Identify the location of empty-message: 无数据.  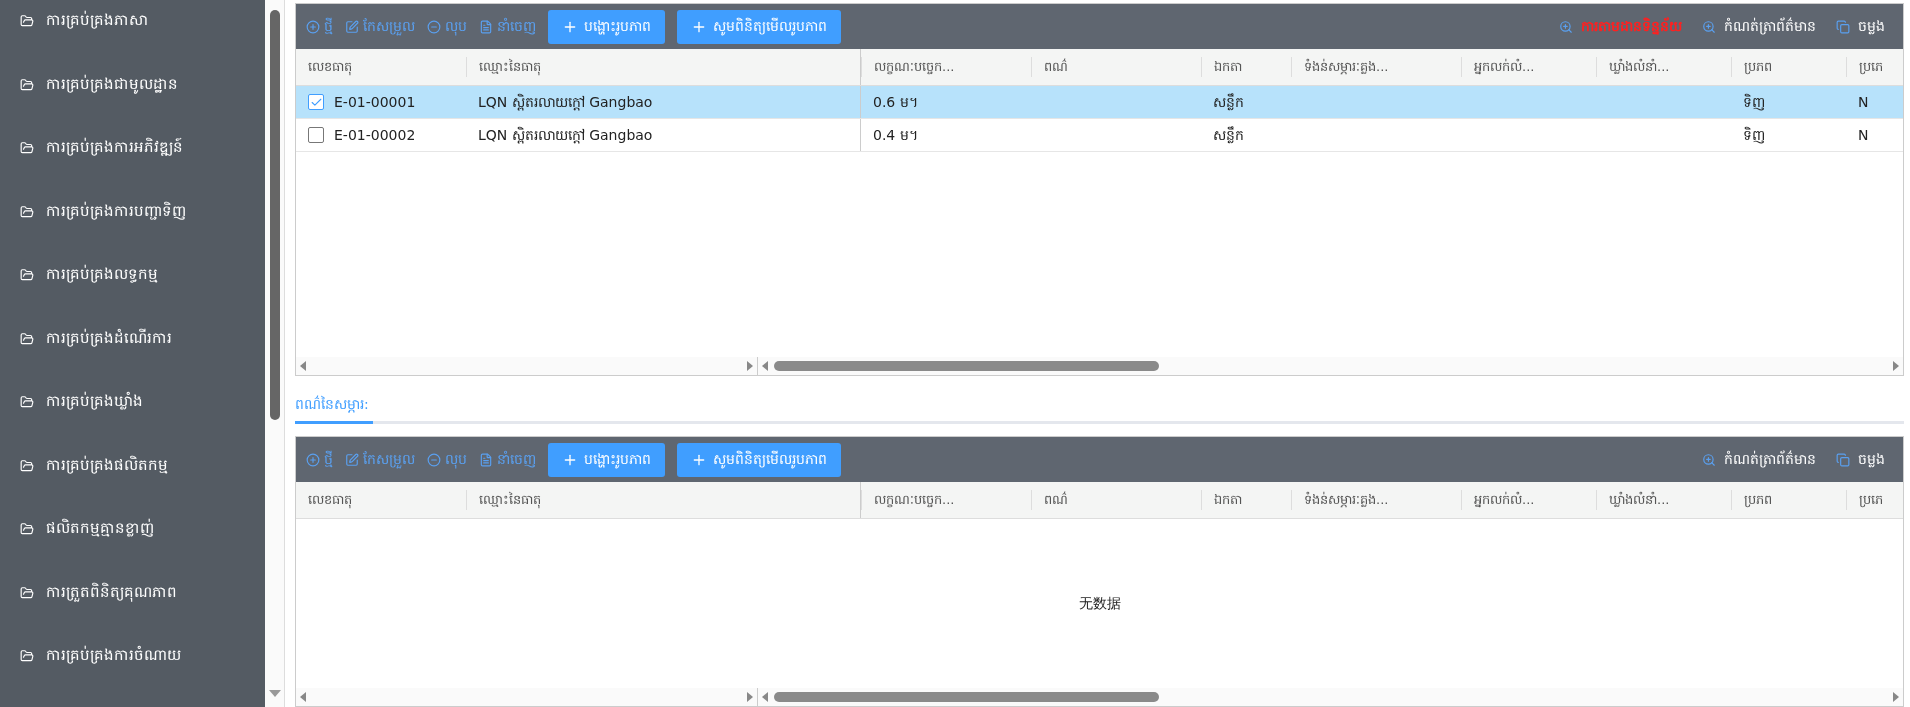
(1099, 603).